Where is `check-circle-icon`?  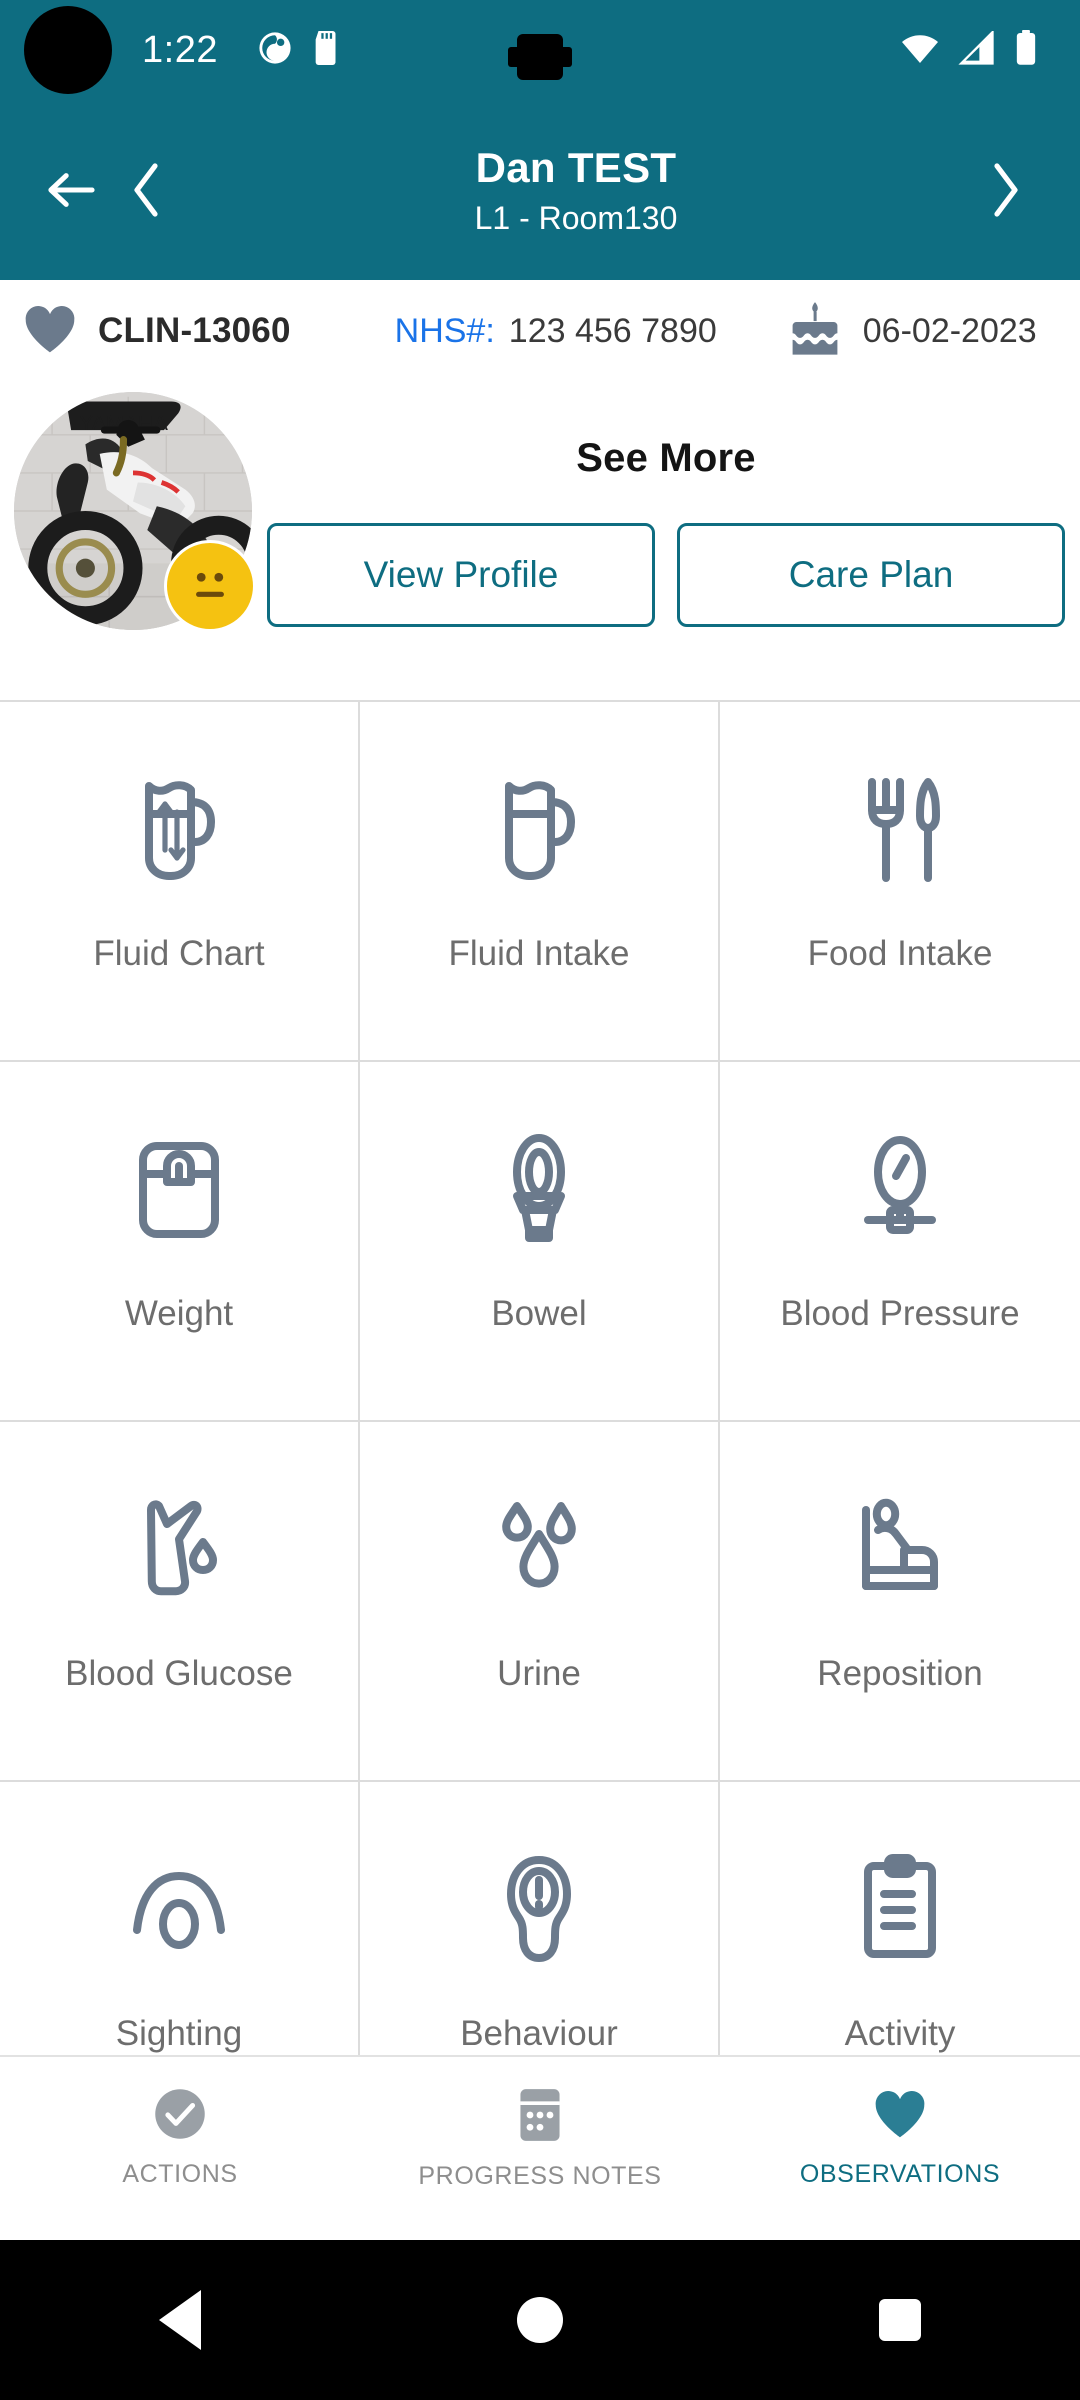
check-circle-icon is located at coordinates (180, 2116).